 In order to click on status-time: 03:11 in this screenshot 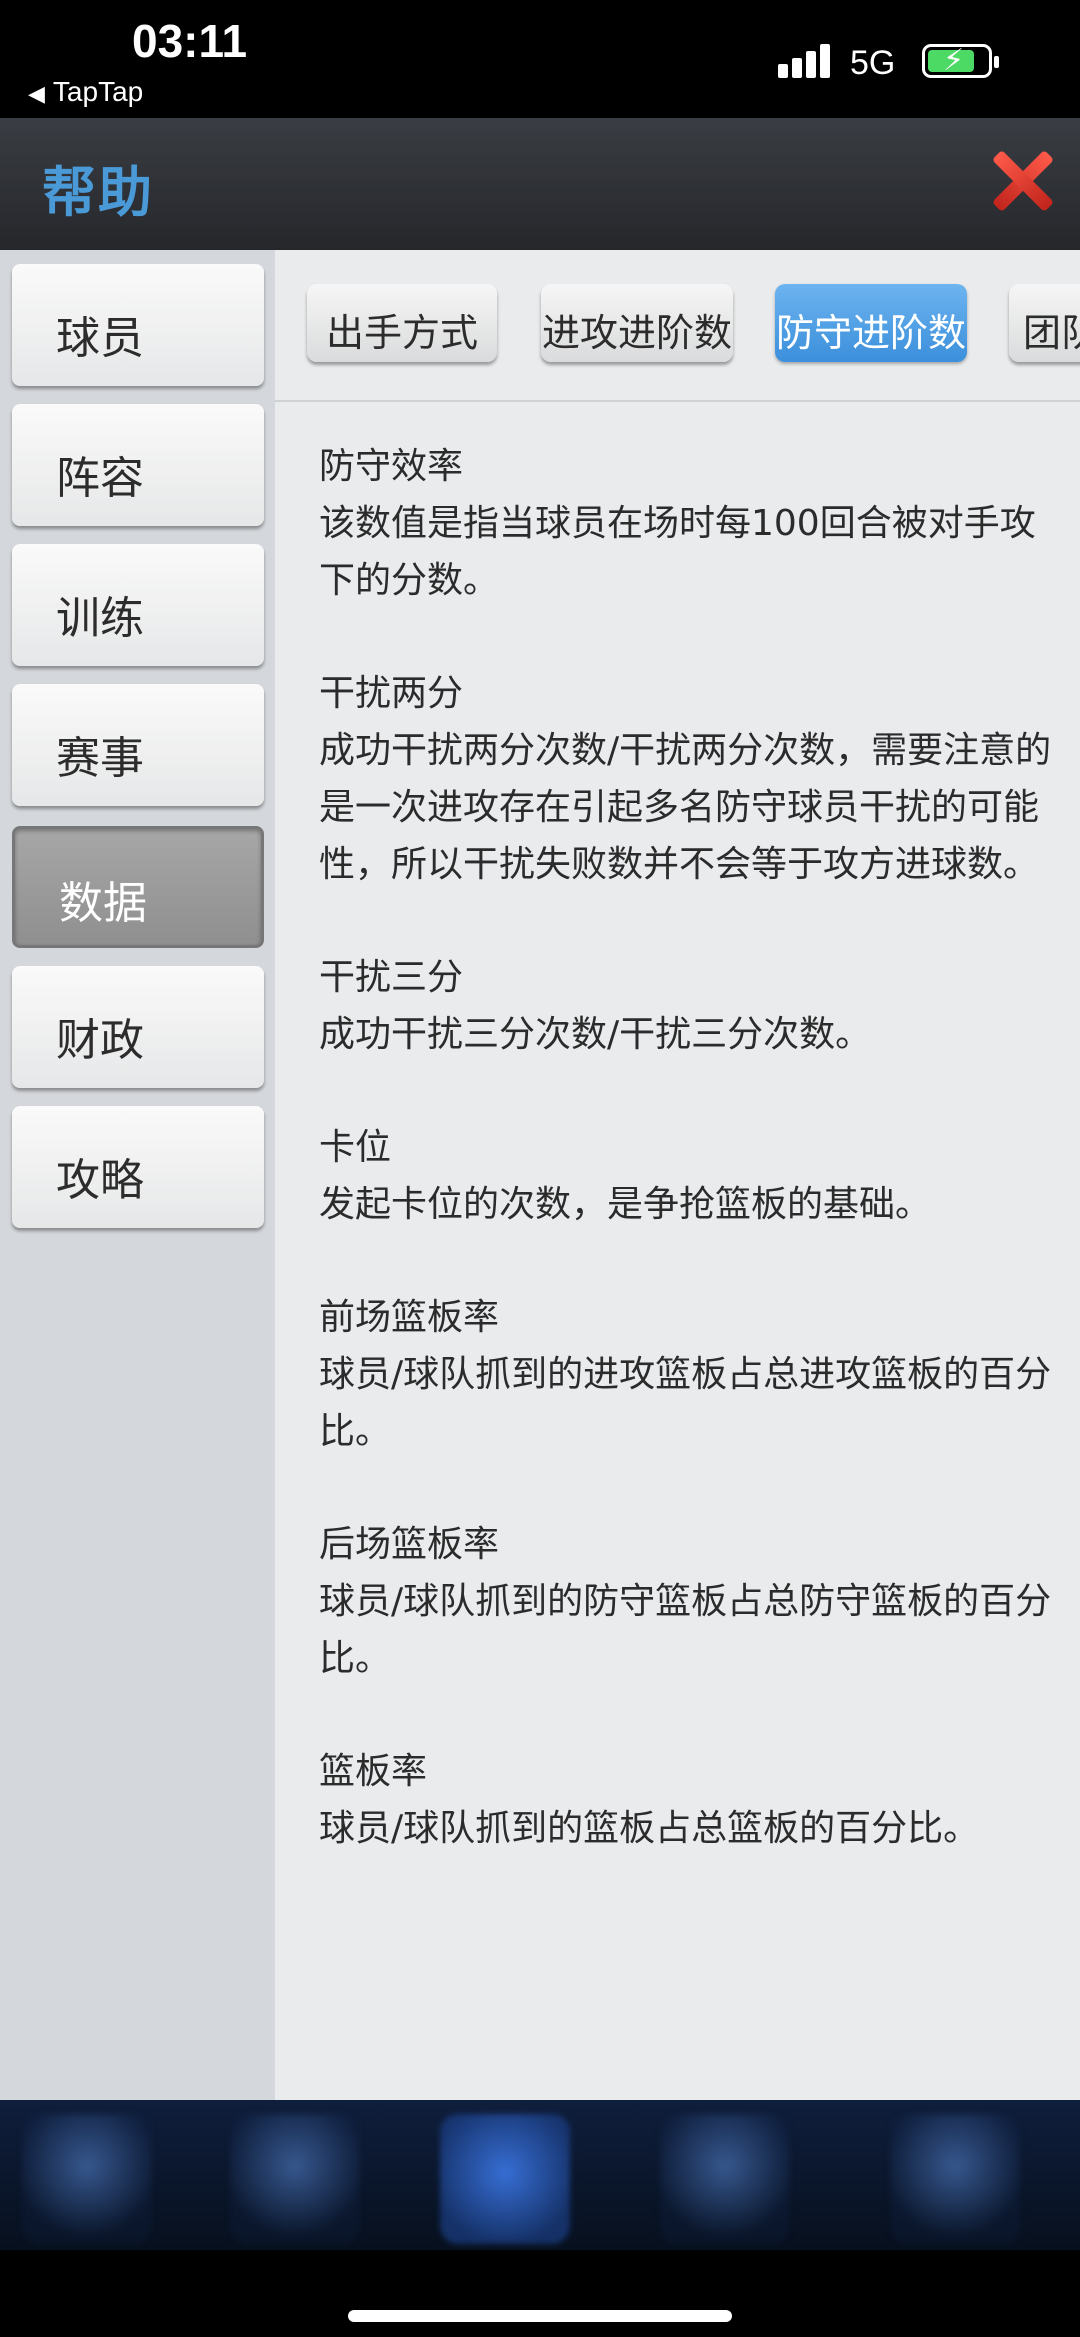, I will do `click(190, 41)`.